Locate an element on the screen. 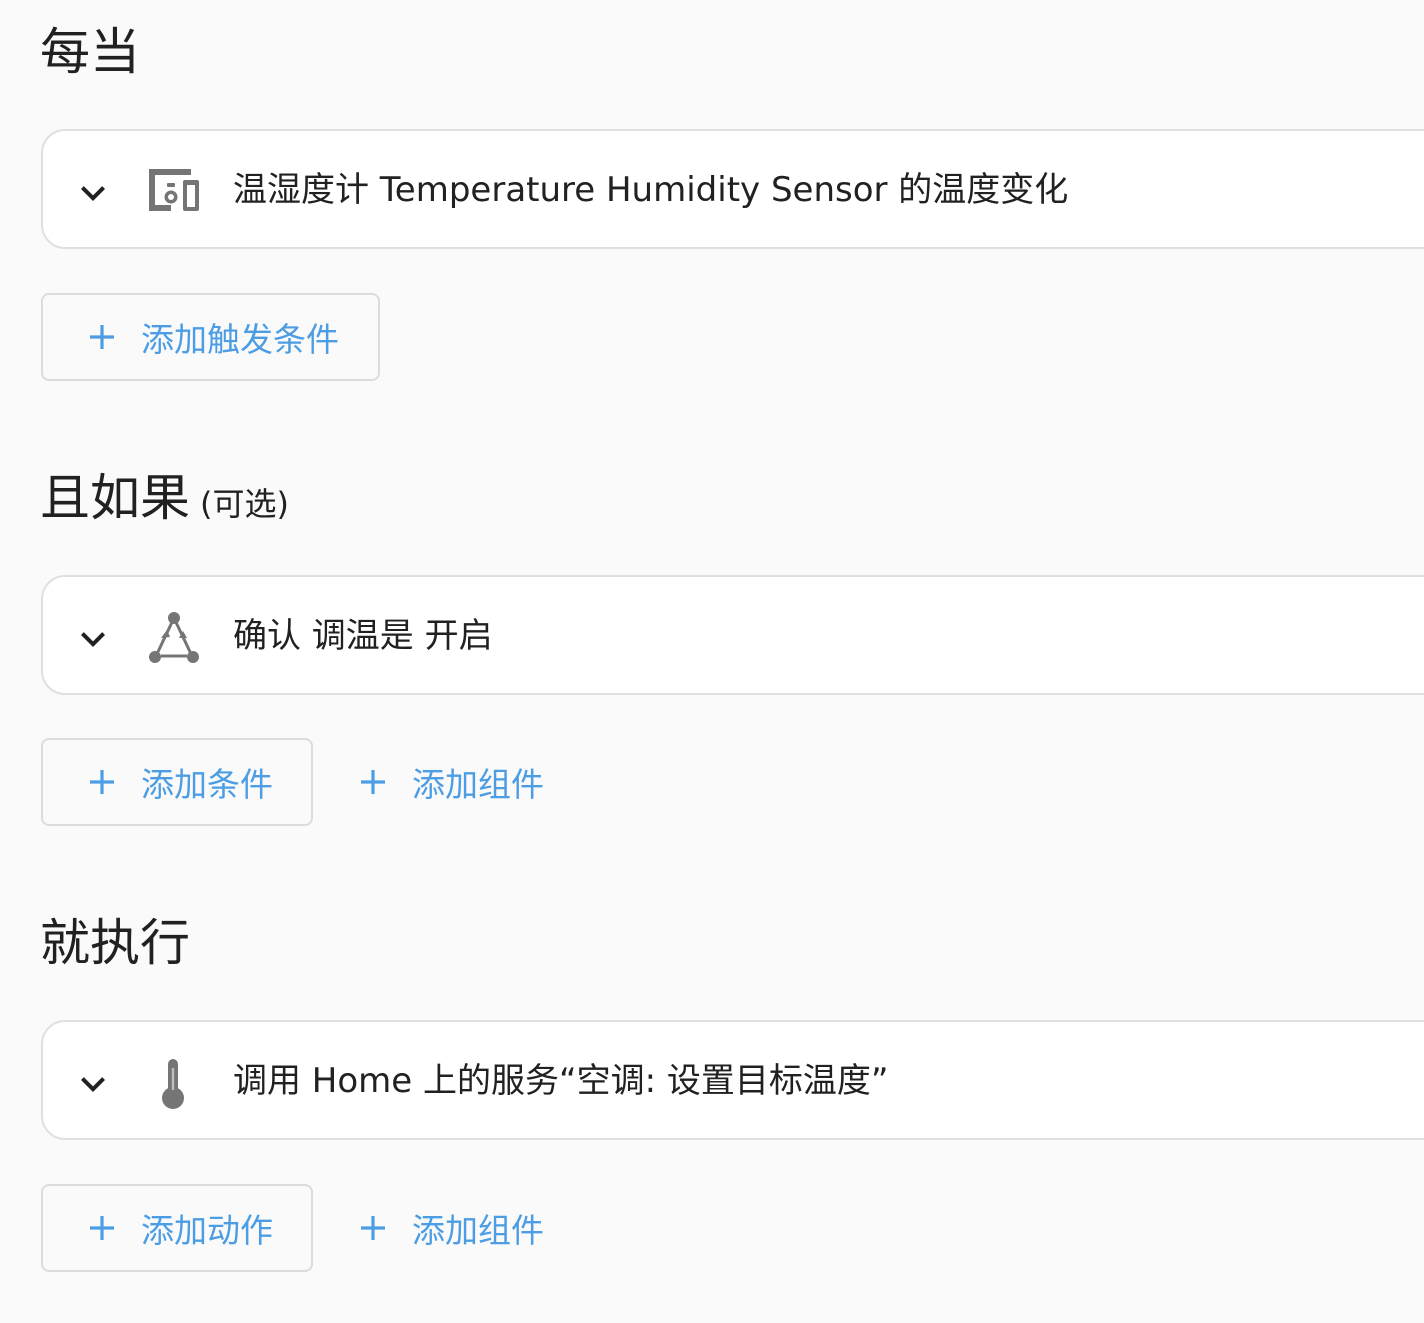  conditions-title: 且如果 is located at coordinates (115, 498).